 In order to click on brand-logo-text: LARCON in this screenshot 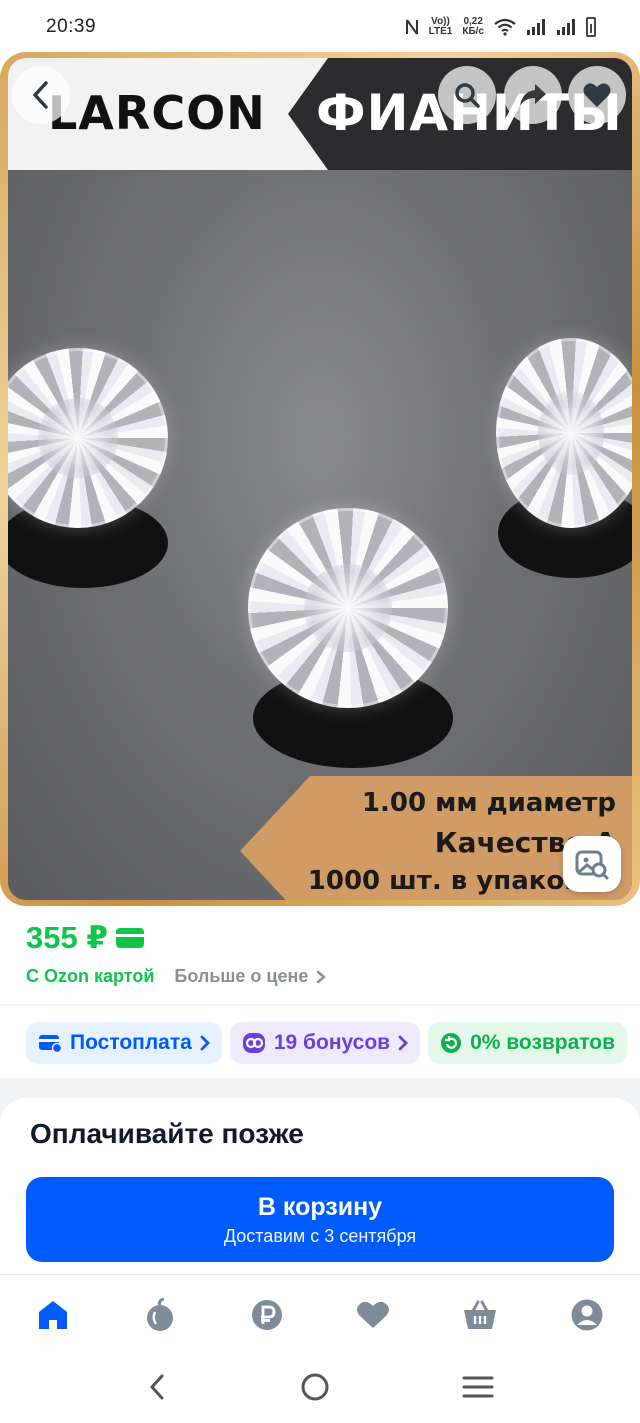, I will do `click(157, 113)`.